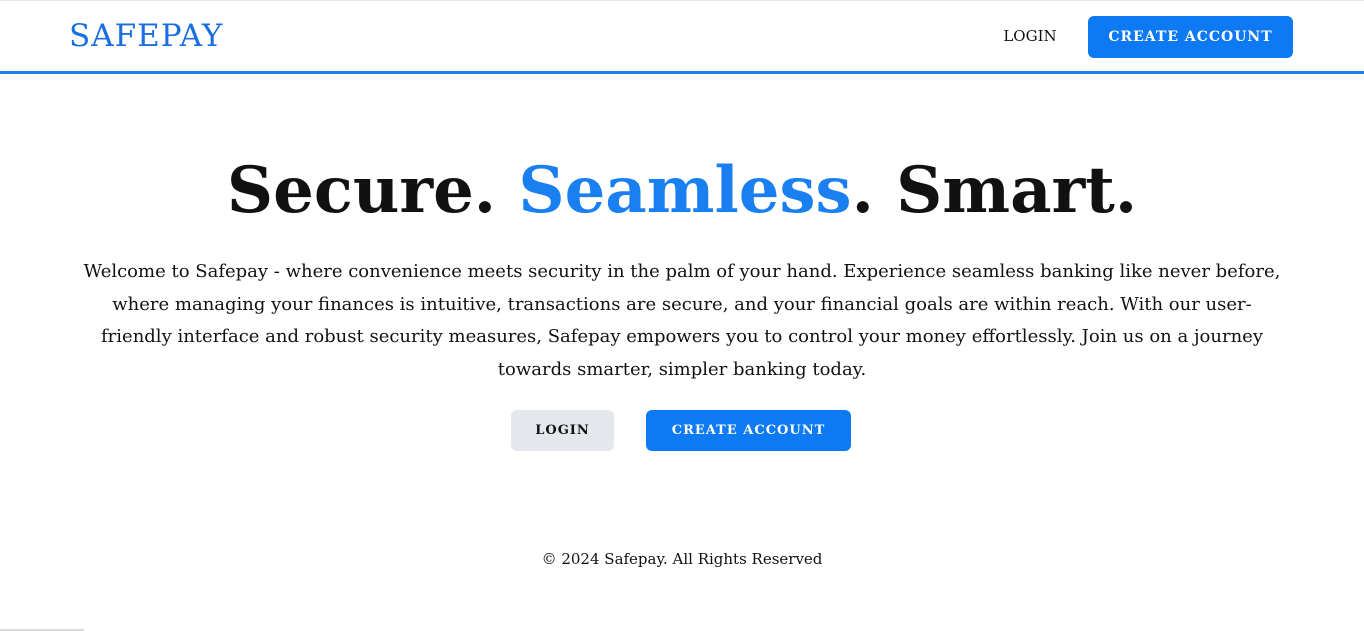 The width and height of the screenshot is (1364, 631). What do you see at coordinates (1030, 36) in the screenshot?
I see `nav-login-link: LOGIN` at bounding box center [1030, 36].